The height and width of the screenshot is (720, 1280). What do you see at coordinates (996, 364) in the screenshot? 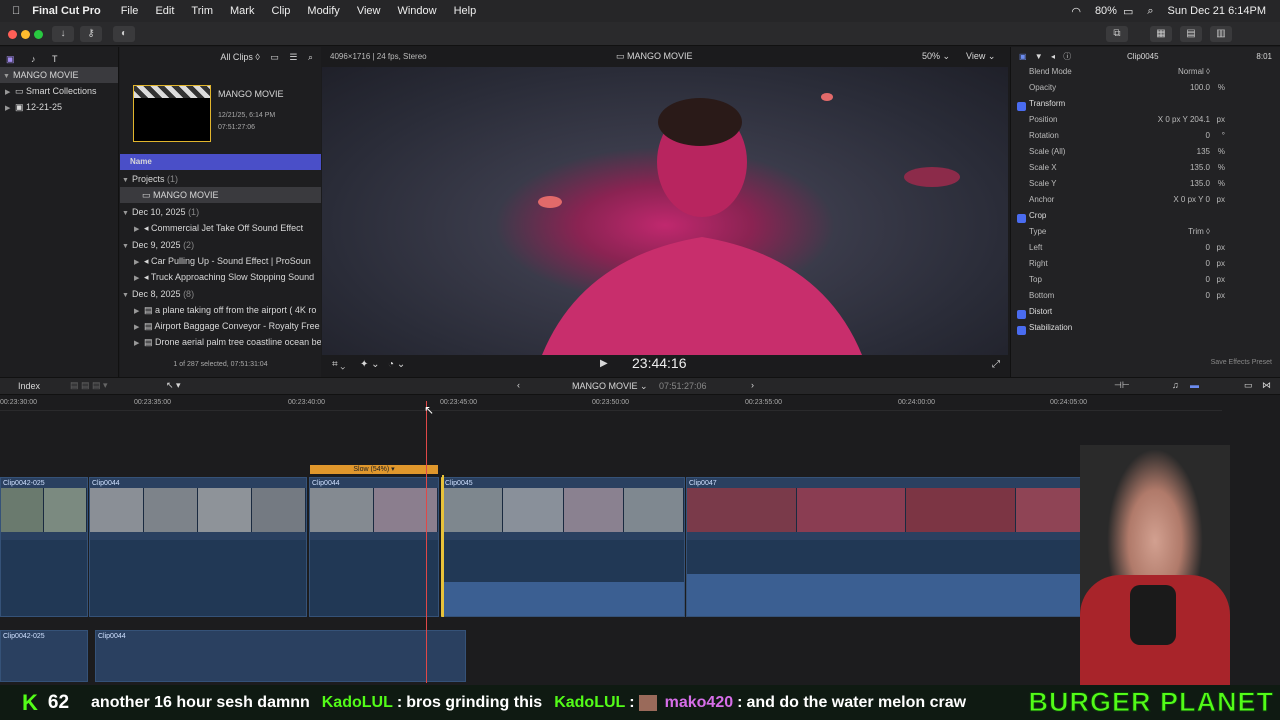
I see `fullscreen-icon: ⤢` at bounding box center [996, 364].